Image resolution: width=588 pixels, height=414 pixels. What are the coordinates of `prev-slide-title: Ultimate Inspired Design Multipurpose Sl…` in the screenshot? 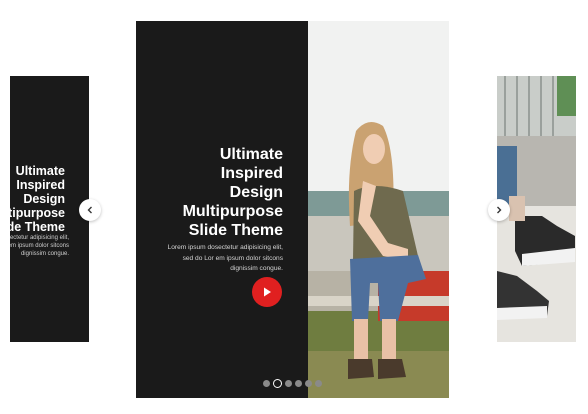 It's located at (37, 199).